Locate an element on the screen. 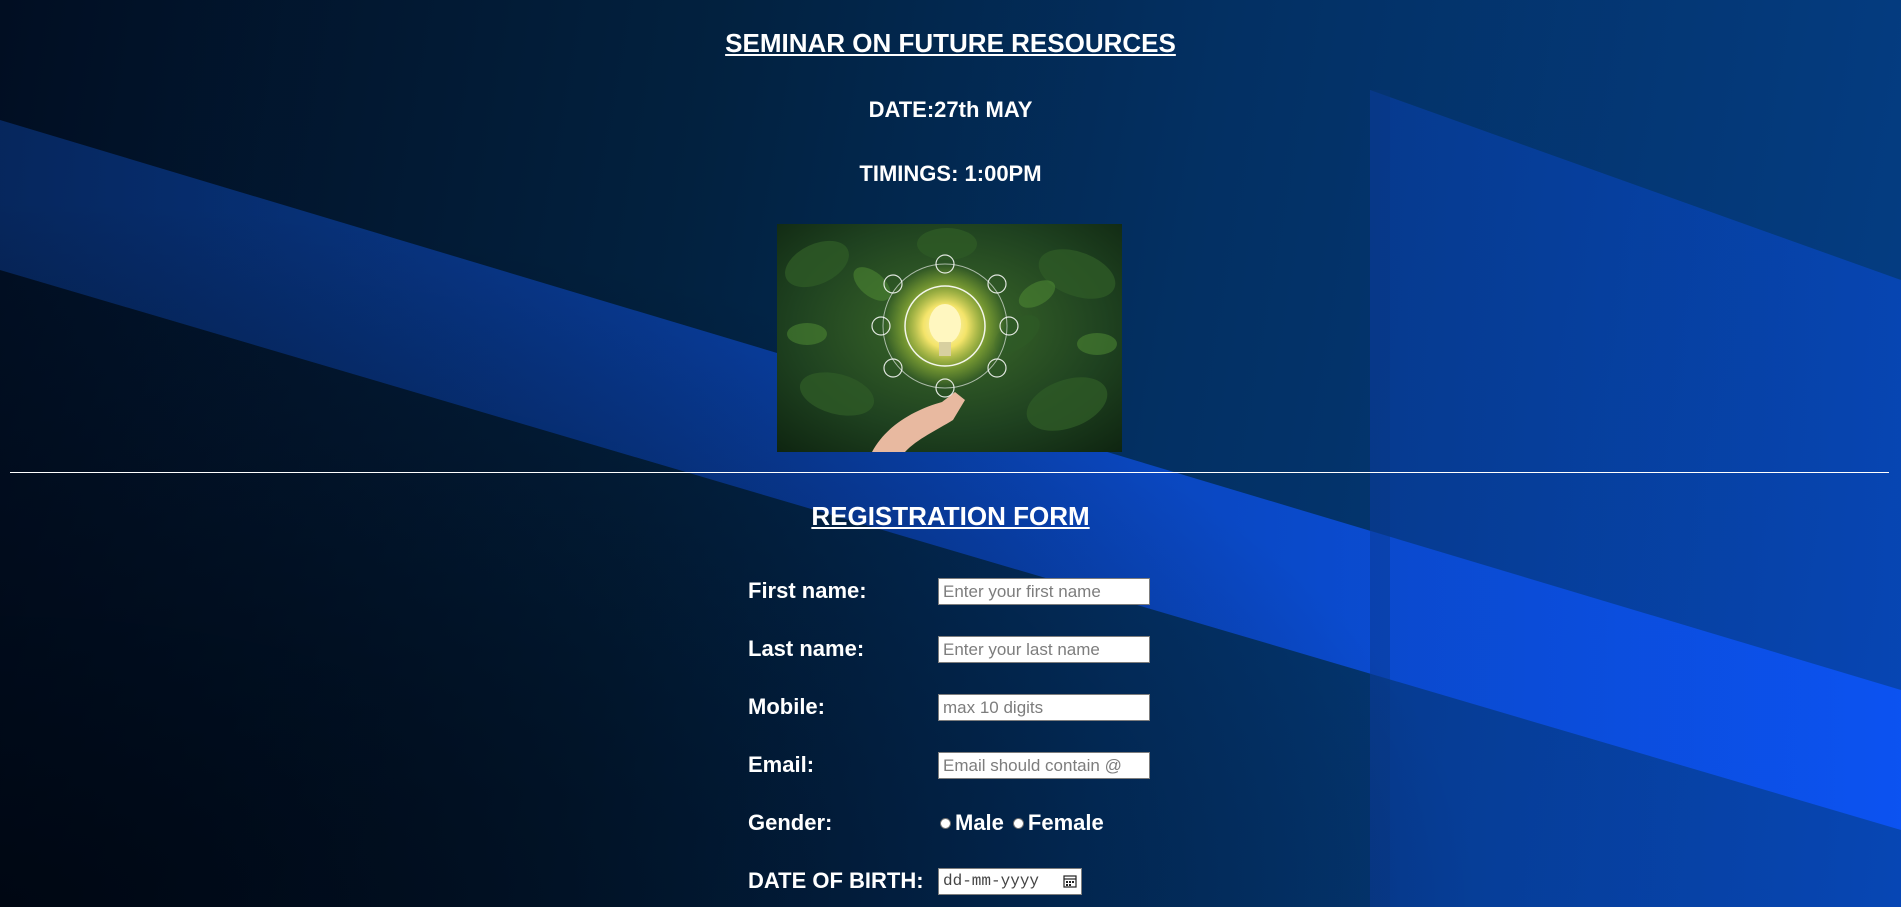  dob-placeholder: dd-mm-yyyy is located at coordinates (991, 881).